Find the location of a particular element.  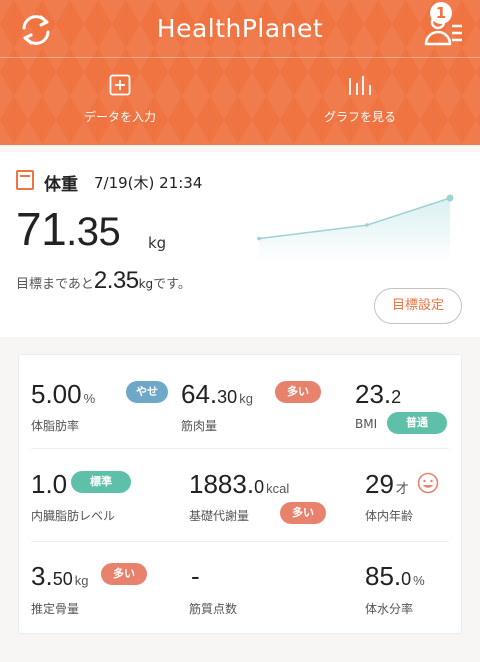

weight-value-int: 71 is located at coordinates (41, 229).